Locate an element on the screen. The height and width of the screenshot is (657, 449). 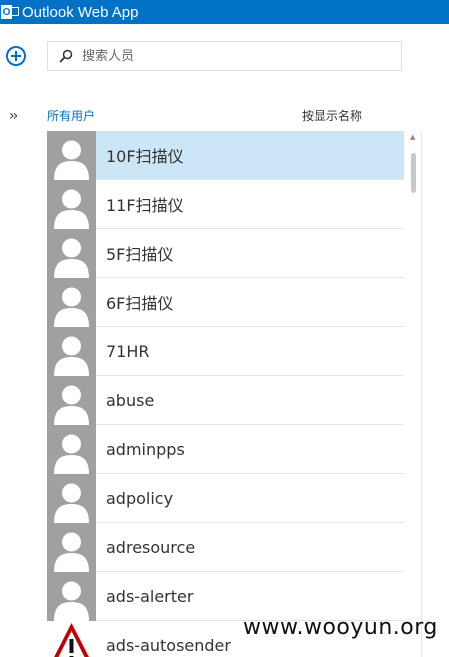
contact-row: ads-alerter is located at coordinates (225, 596).